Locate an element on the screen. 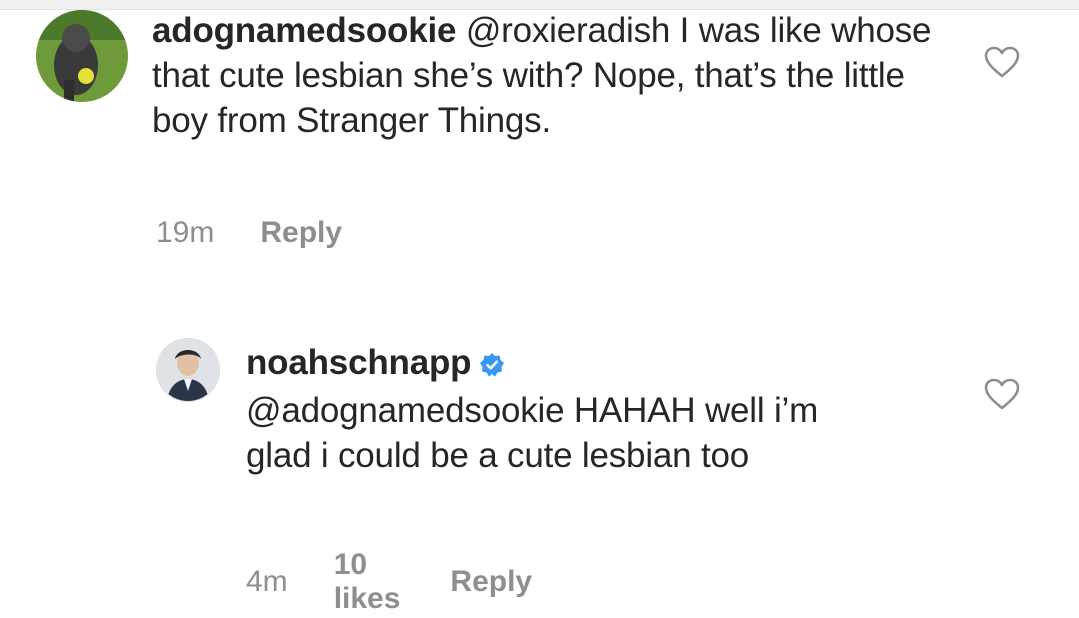  comment-username: adognamedsookie is located at coordinates (304, 30).